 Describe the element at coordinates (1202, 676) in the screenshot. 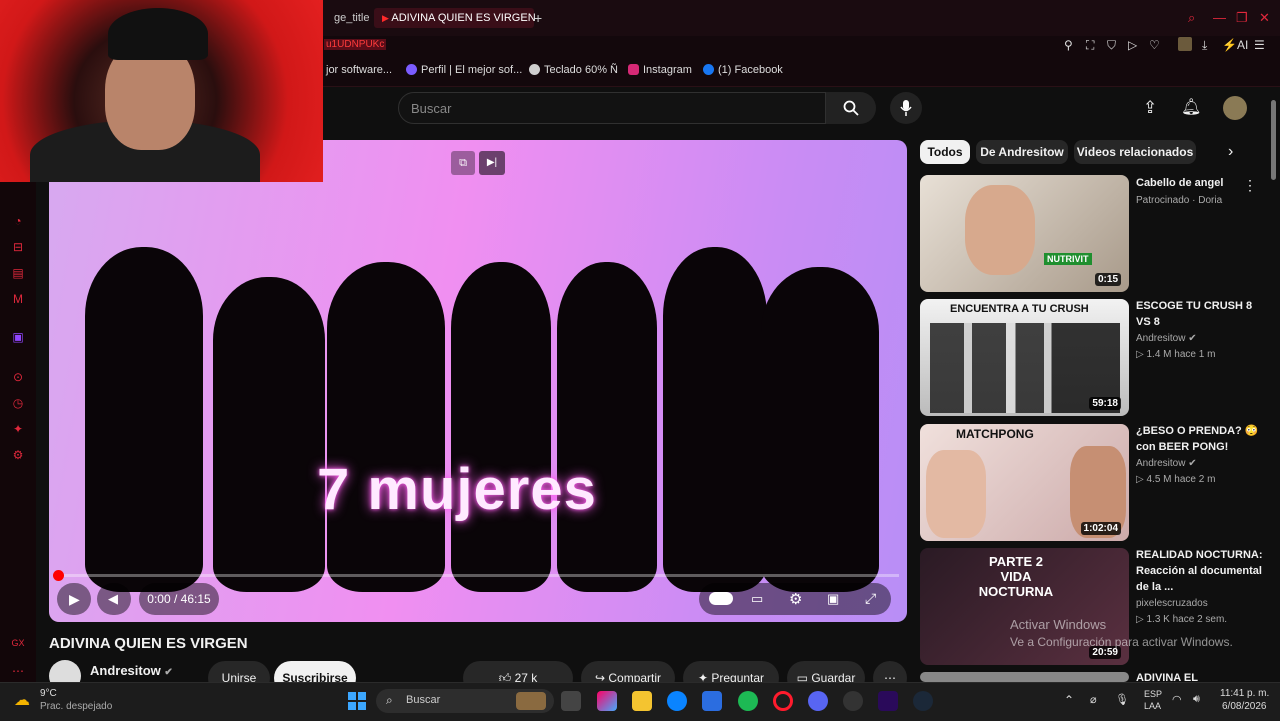

I see `sidebar-video-title: ADIVINA EL` at that location.